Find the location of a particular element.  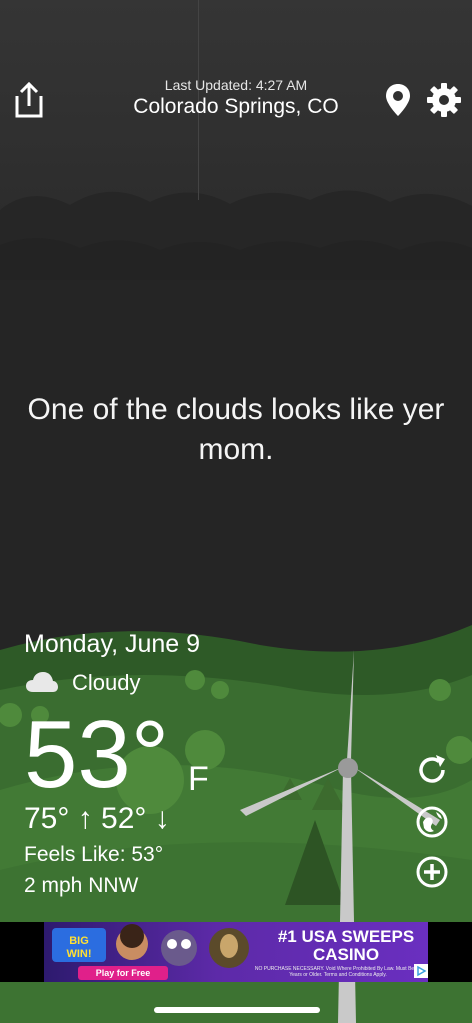

location-button is located at coordinates (398, 100).